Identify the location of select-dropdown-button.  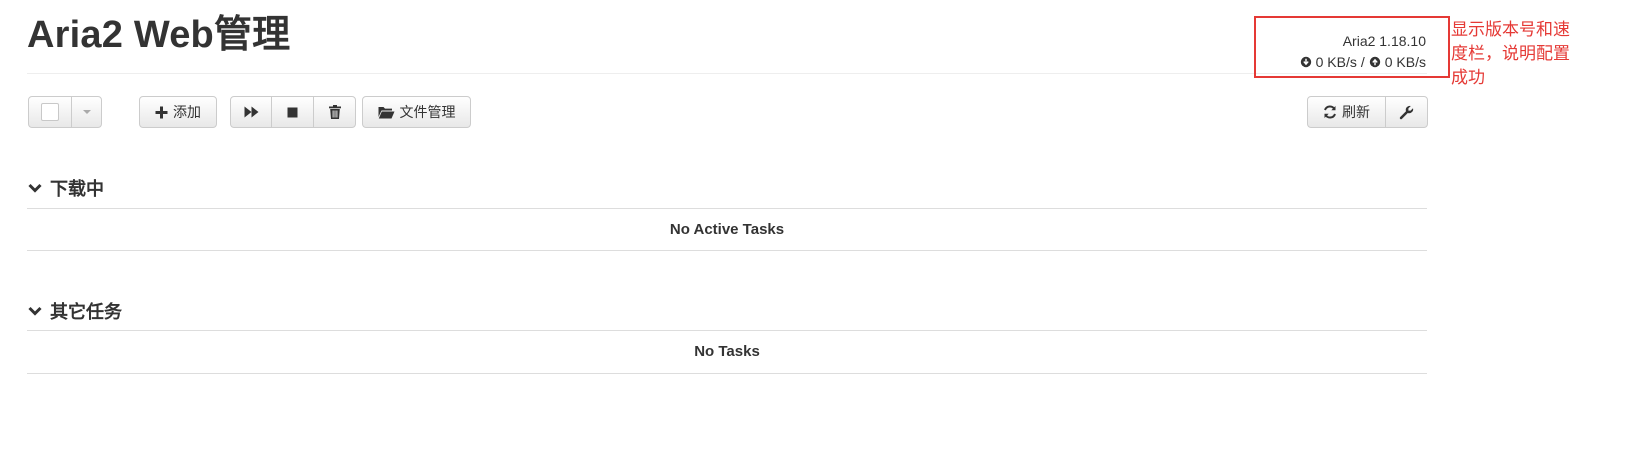
(86, 112).